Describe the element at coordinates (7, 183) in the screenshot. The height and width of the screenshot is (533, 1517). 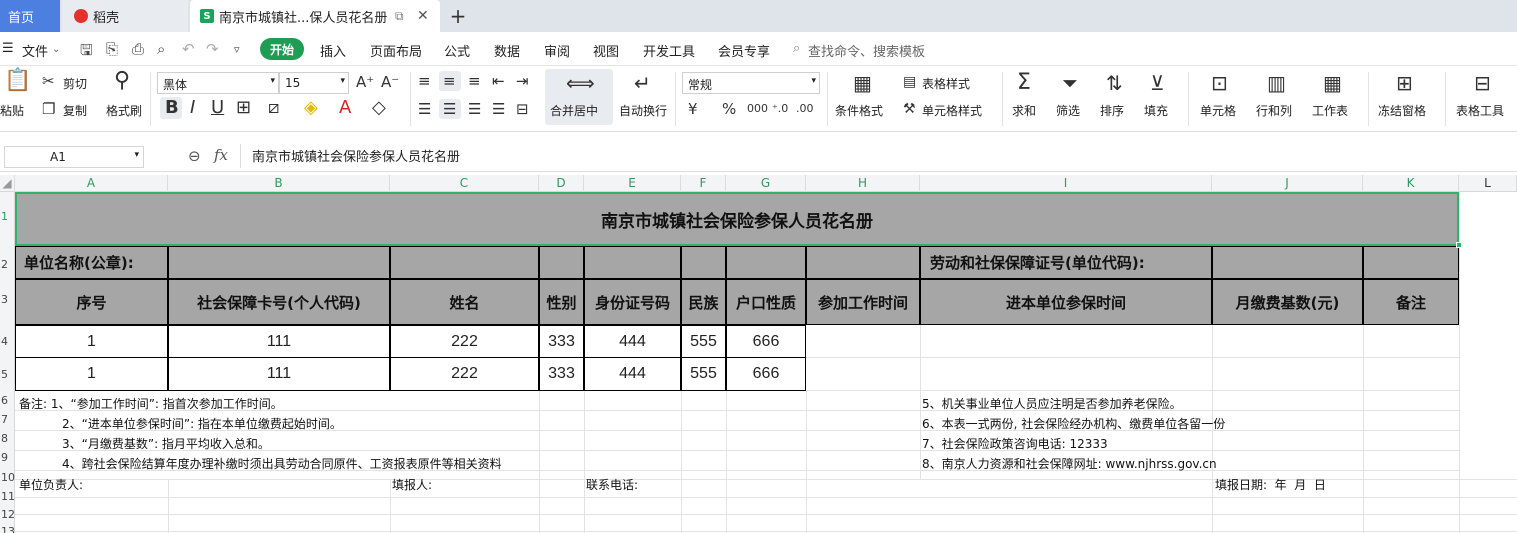
I see `select-all-corner: ◢` at that location.